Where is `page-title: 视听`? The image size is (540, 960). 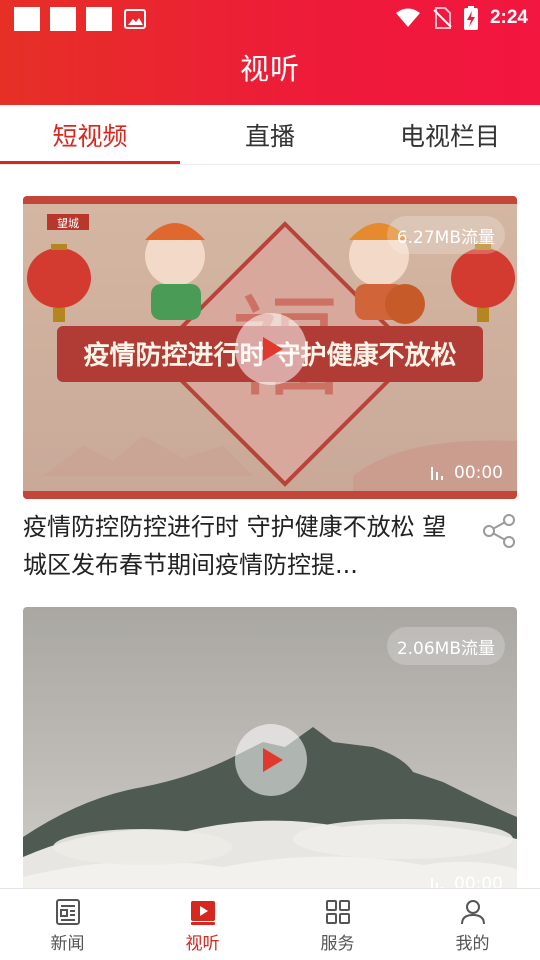 page-title: 视听 is located at coordinates (269, 69).